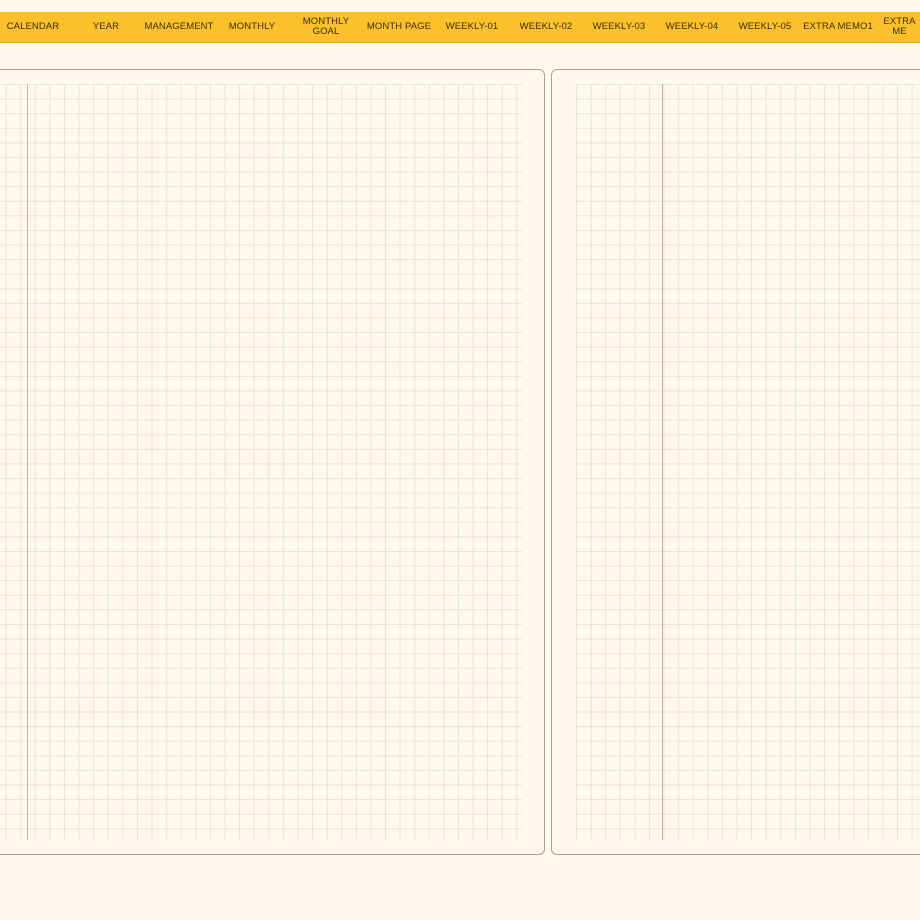  Describe the element at coordinates (179, 27) in the screenshot. I see `tab-management: MANAGEMENT` at that location.